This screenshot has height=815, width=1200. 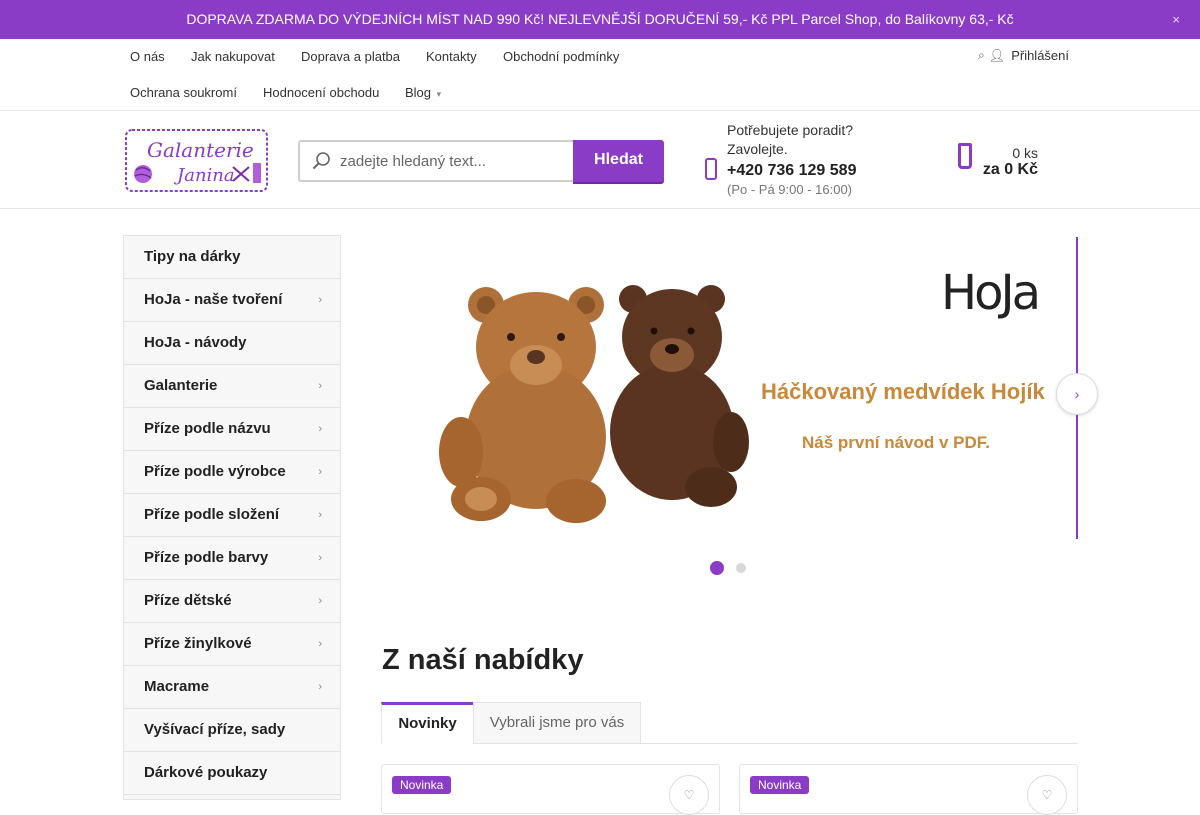 I want to click on sidebar-item-label: Vyšívací příze, sady, so click(x=215, y=729).